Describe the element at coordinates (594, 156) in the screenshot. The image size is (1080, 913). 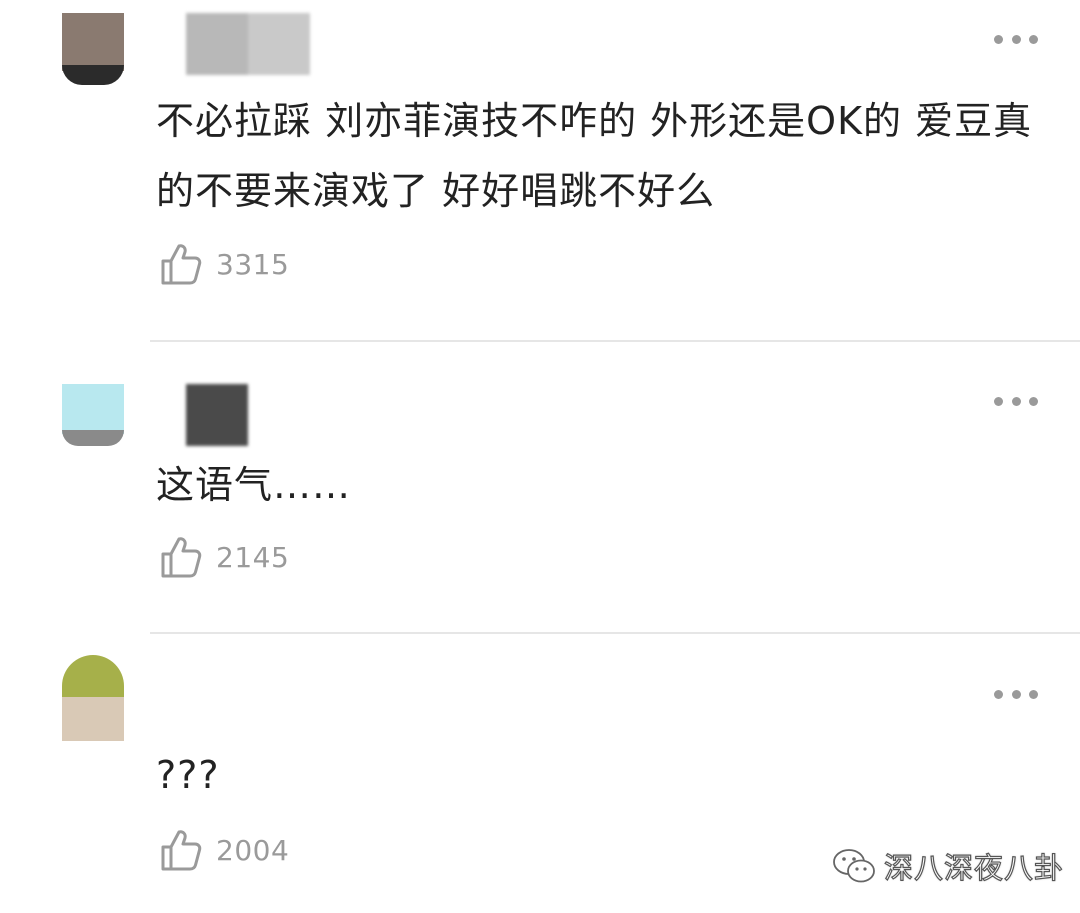
I see `comment-text: 不必拉踩 刘亦菲演技不咋的 外形还是OK的 爱豆真的不要来演戏了 好好唱跳不好么` at that location.